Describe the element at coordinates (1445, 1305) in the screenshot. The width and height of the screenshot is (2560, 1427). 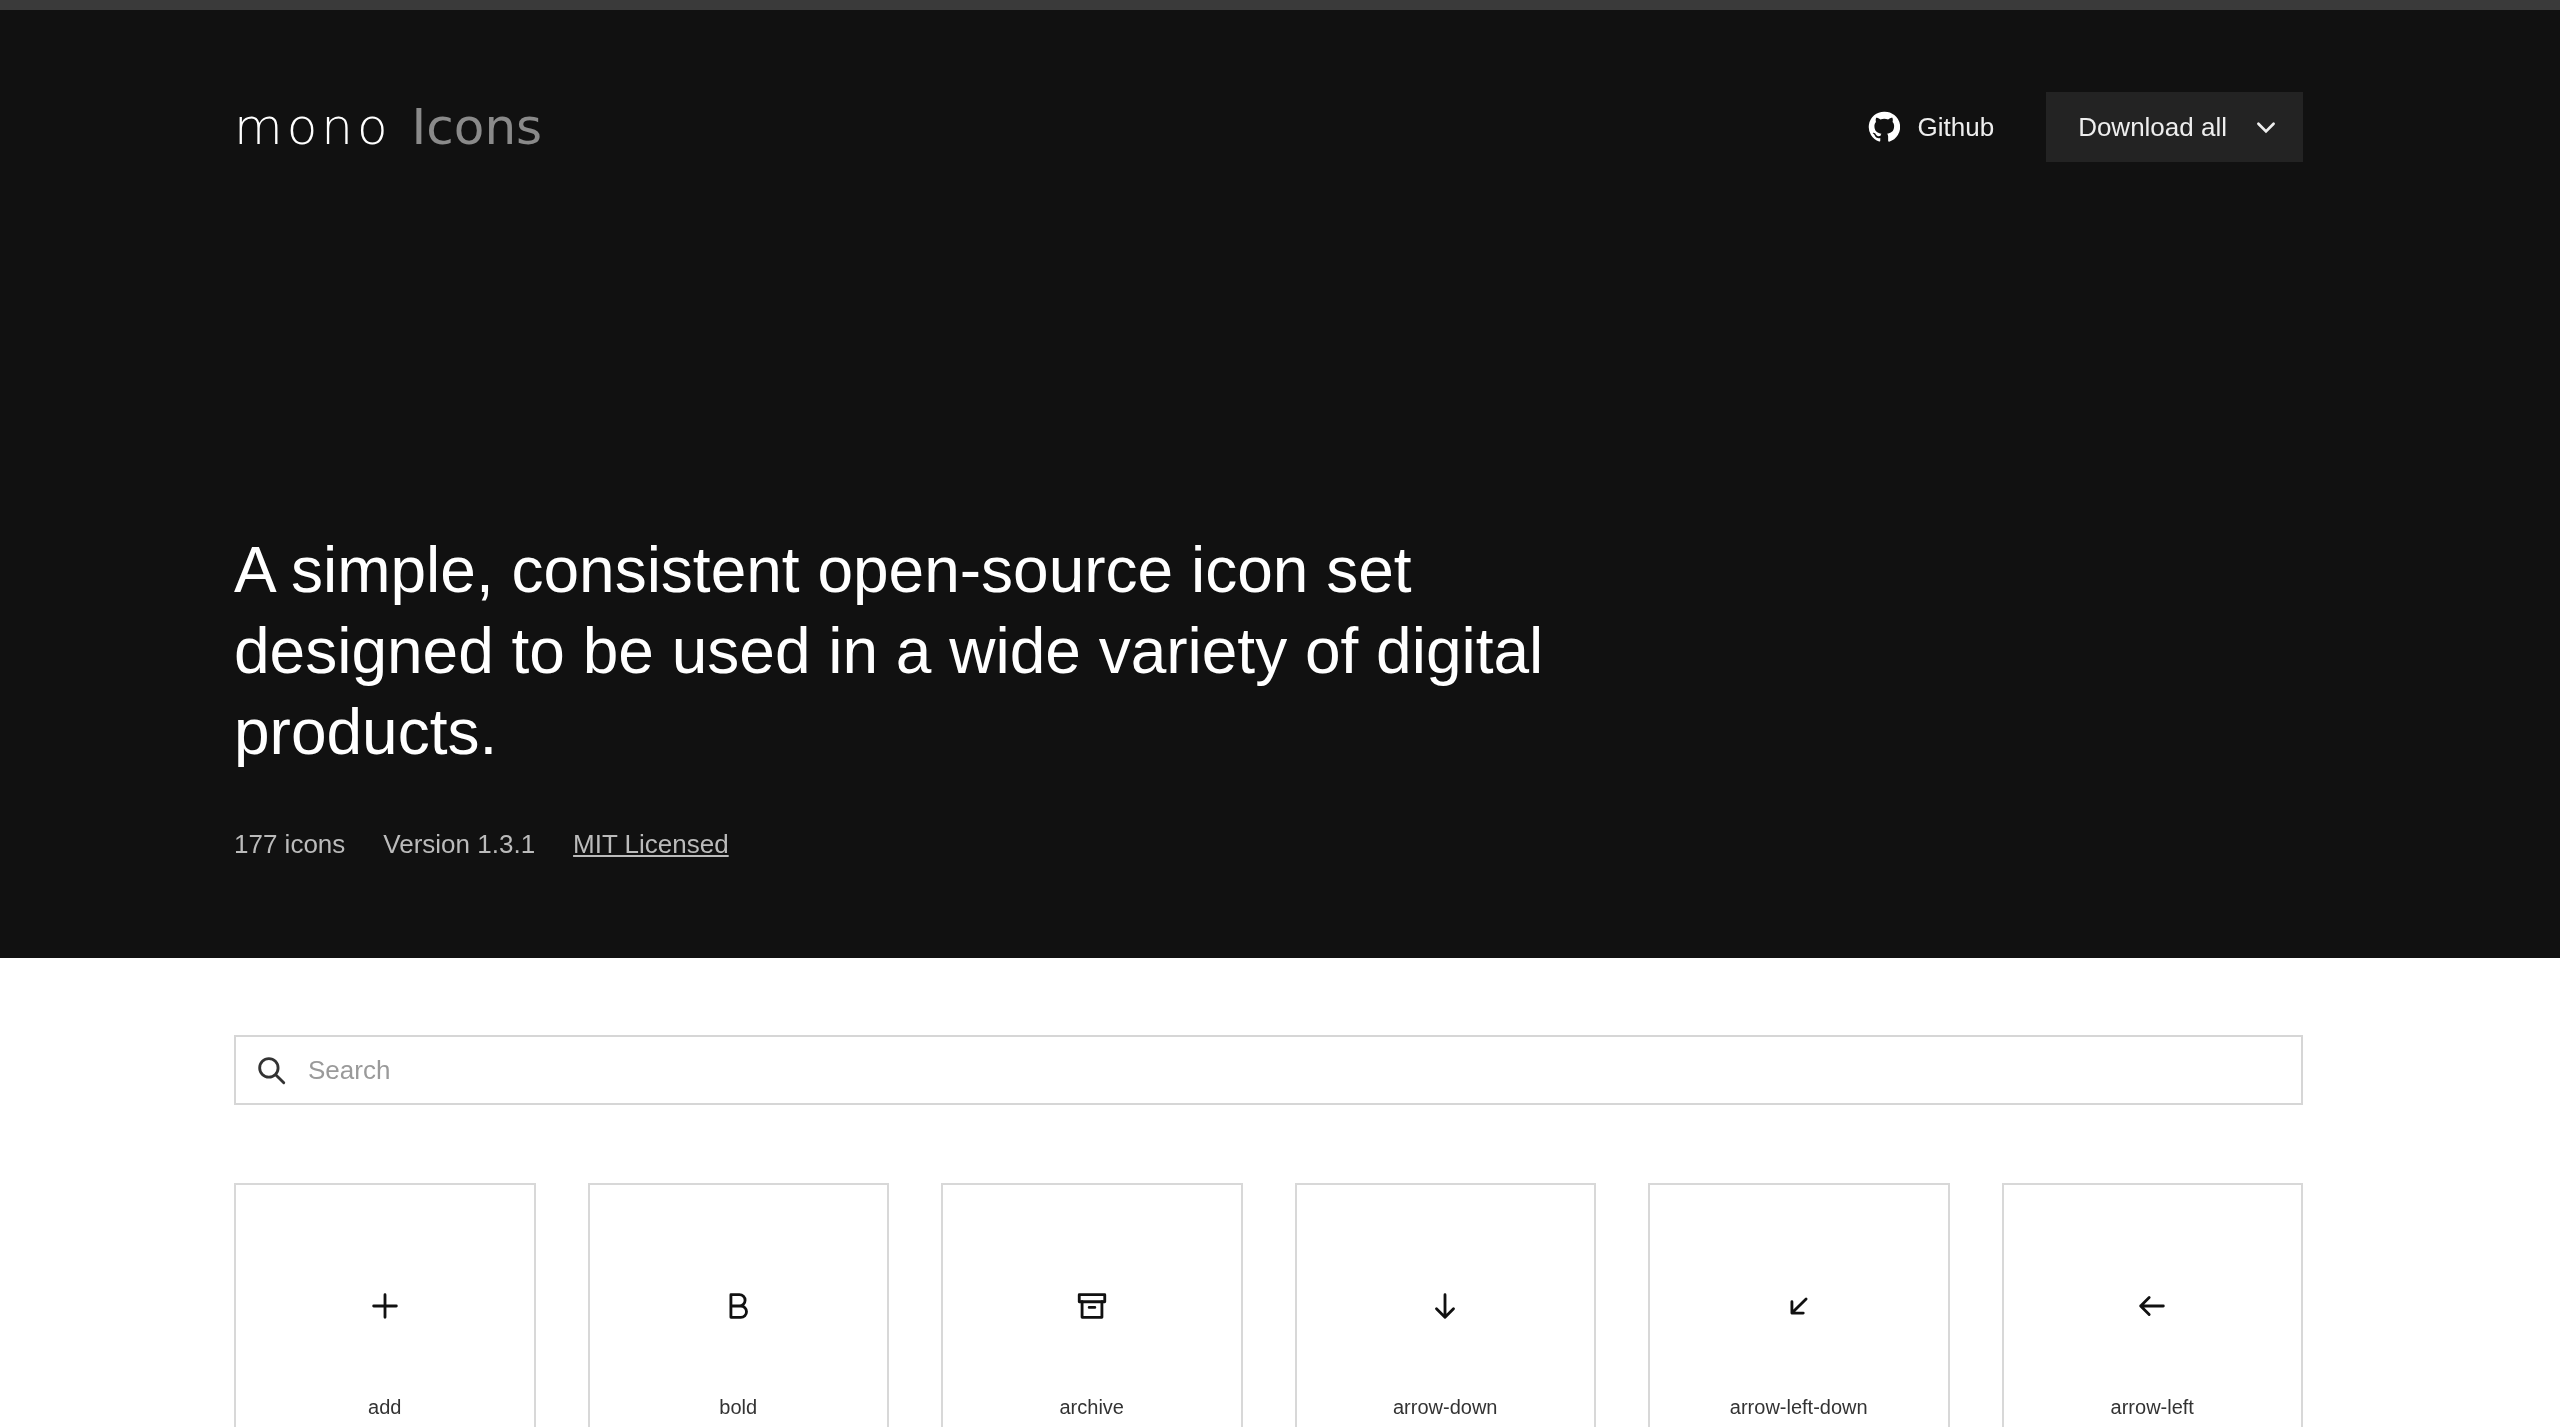
I see `icon-card: arrow-down` at that location.